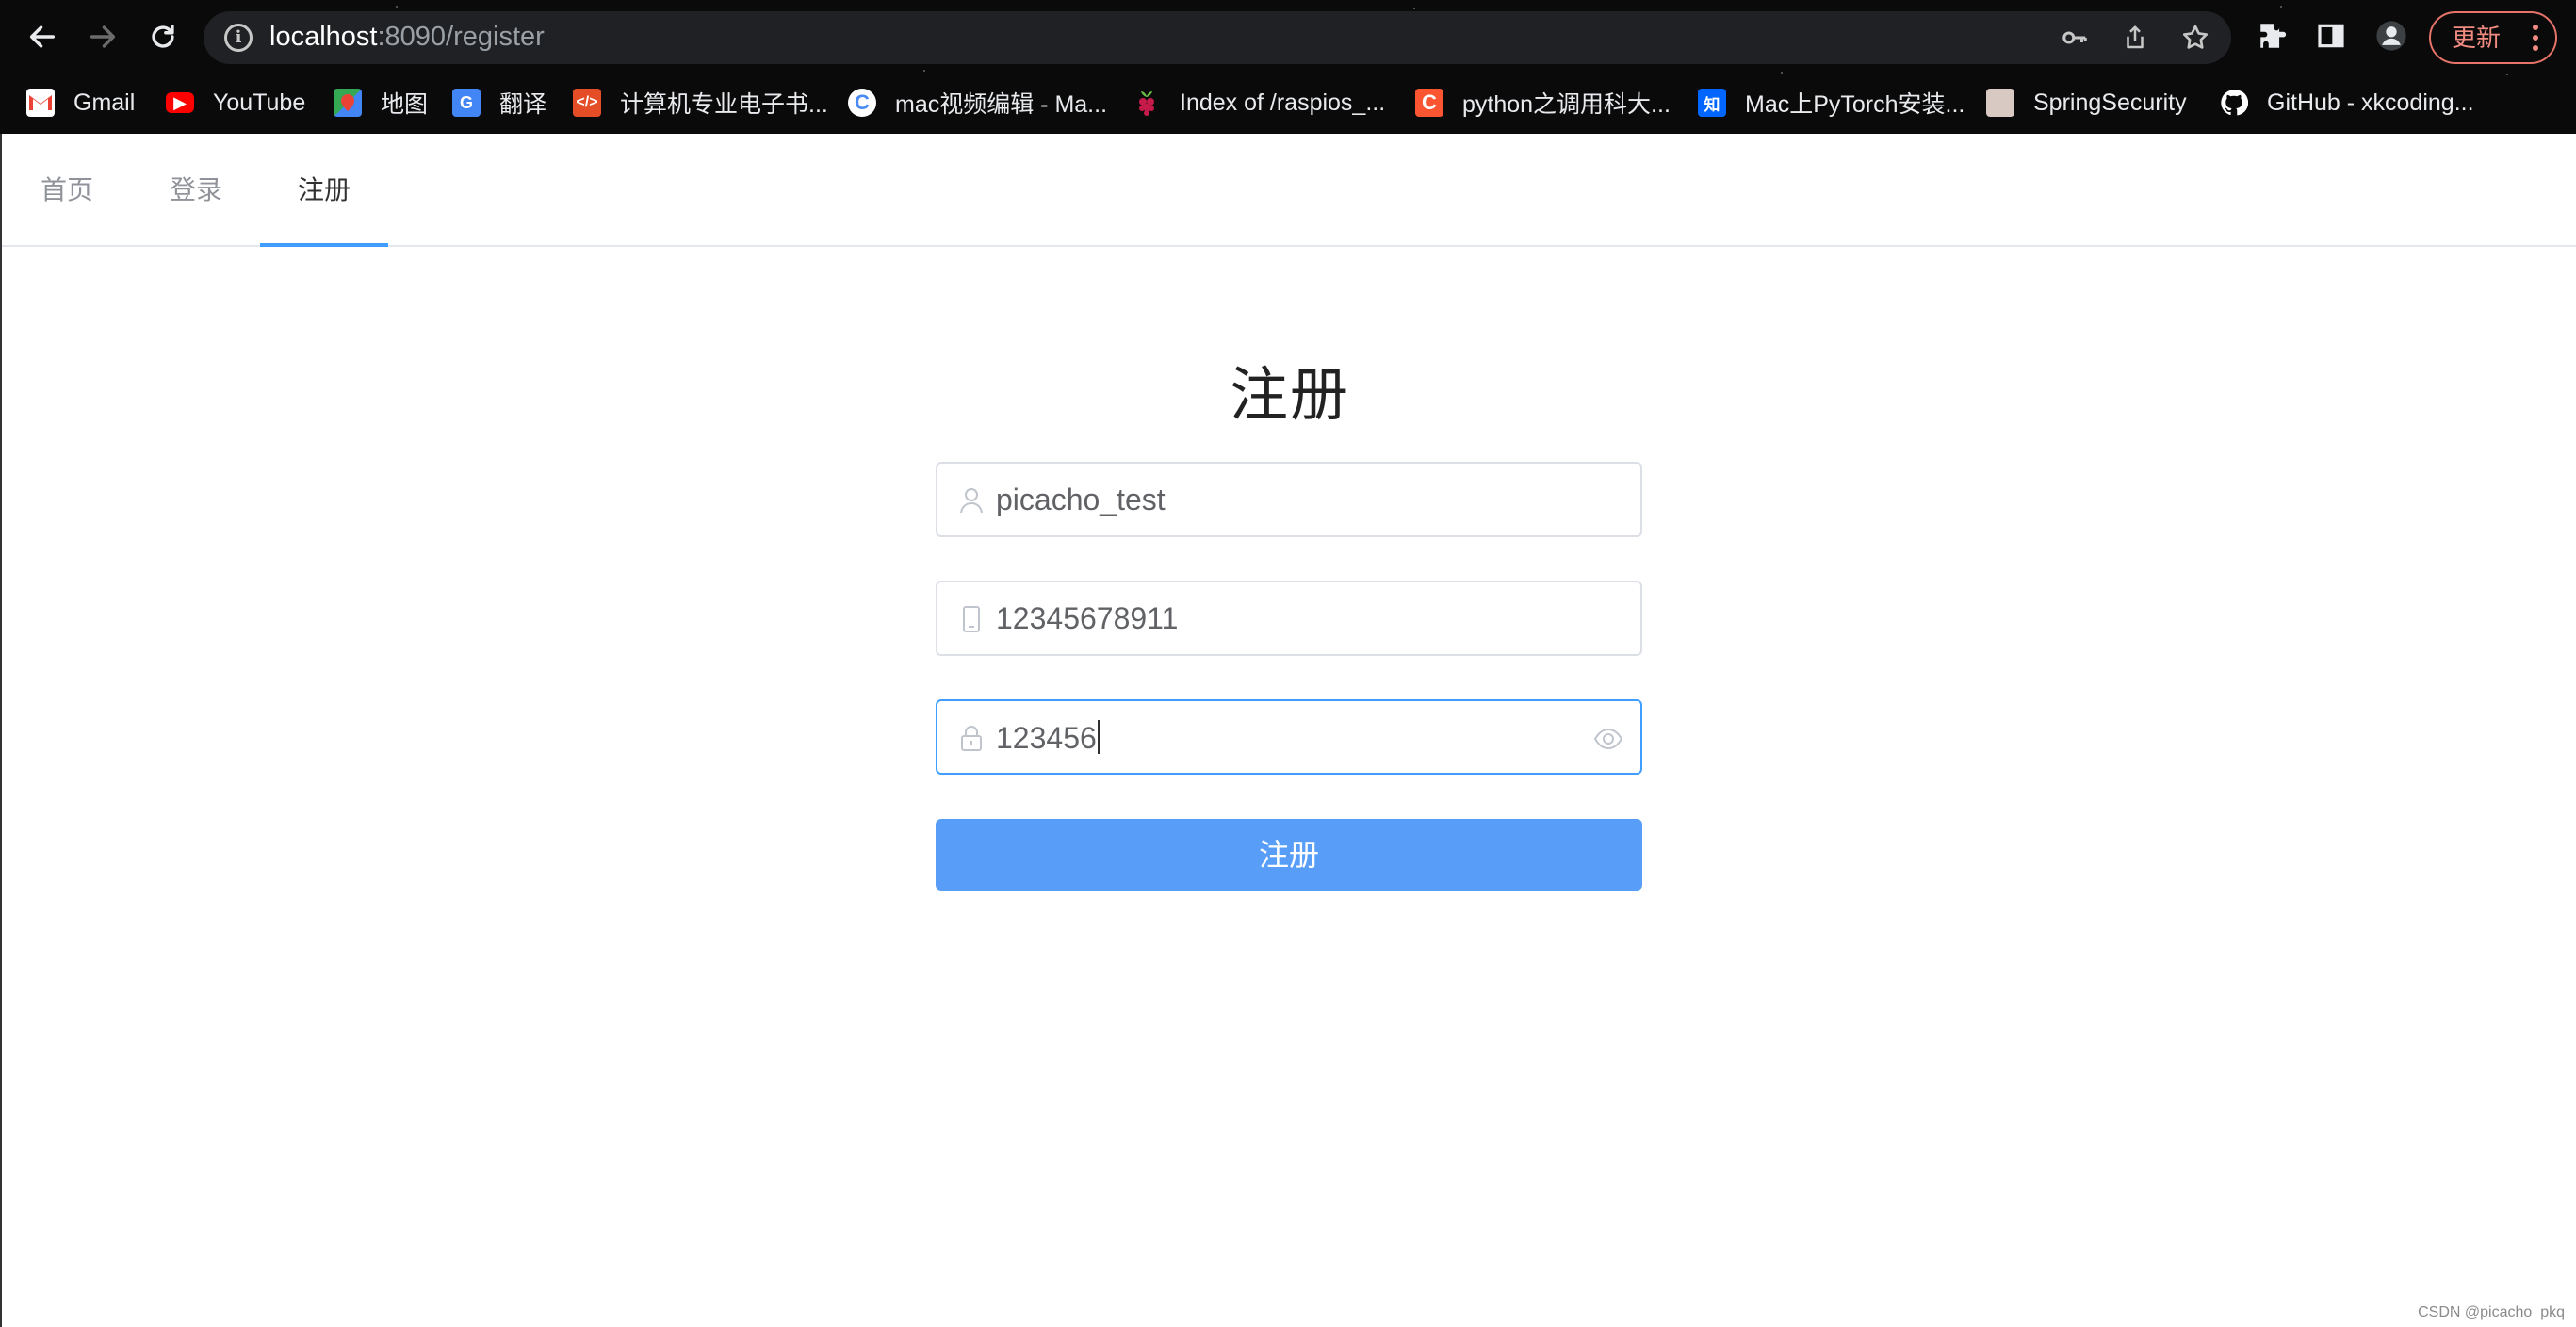  I want to click on register-button: 注册, so click(1289, 855).